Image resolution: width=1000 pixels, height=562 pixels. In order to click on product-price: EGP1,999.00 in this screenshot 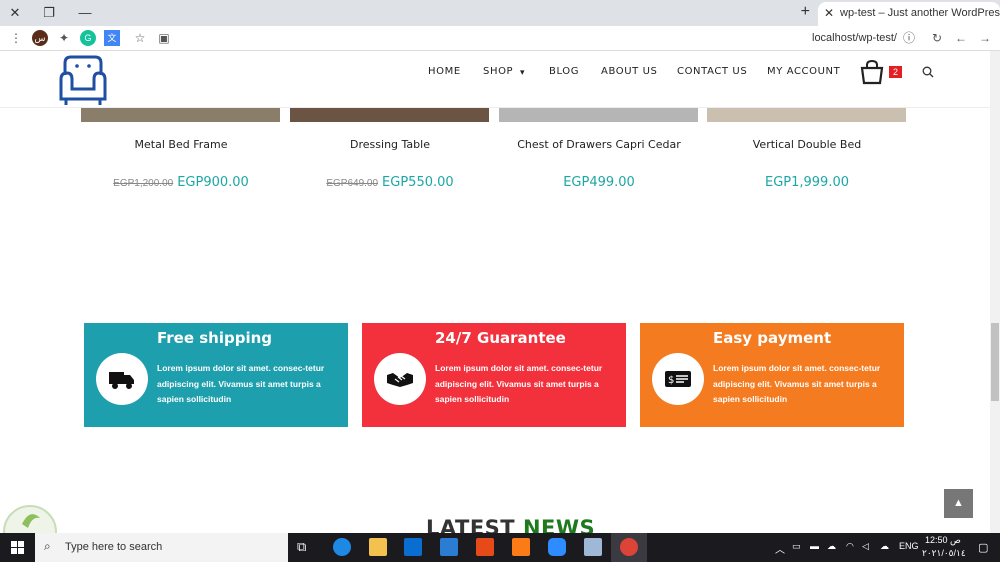, I will do `click(807, 182)`.